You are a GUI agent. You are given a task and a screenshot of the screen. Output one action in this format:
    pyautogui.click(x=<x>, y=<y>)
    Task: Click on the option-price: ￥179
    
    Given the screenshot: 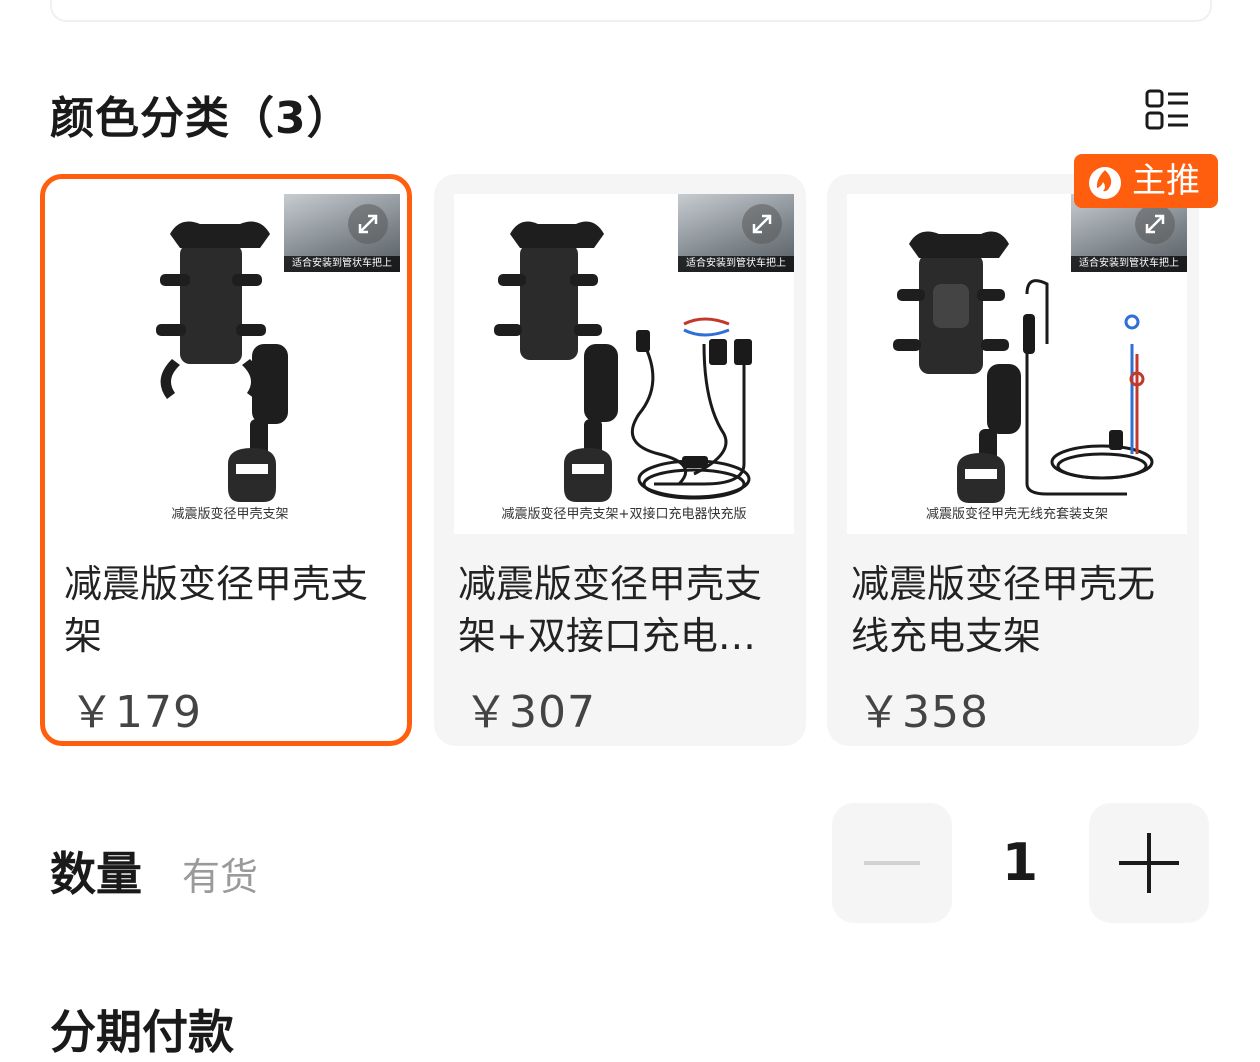 What is the action you would take?
    pyautogui.click(x=136, y=712)
    